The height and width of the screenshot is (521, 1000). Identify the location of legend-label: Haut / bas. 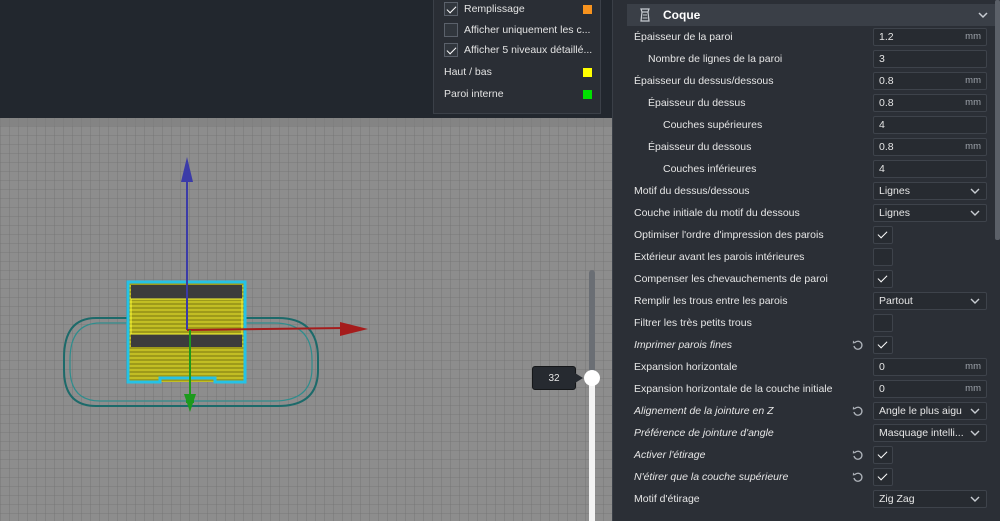
(468, 72).